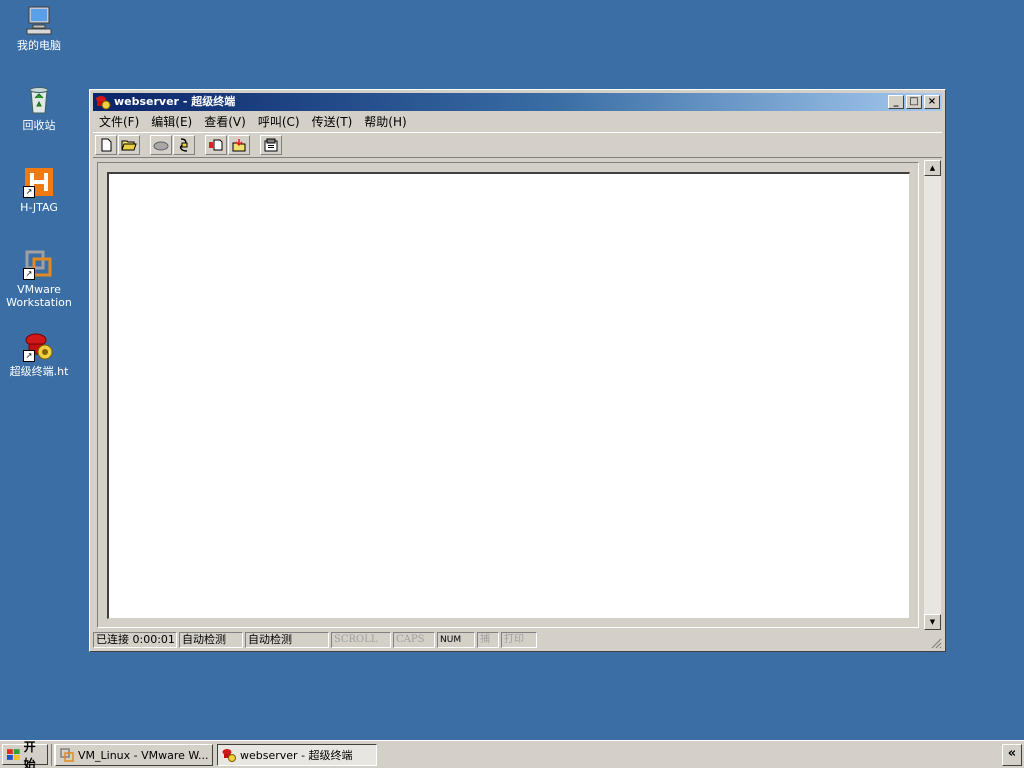  Describe the element at coordinates (517, 145) in the screenshot. I see `toolbar` at that location.